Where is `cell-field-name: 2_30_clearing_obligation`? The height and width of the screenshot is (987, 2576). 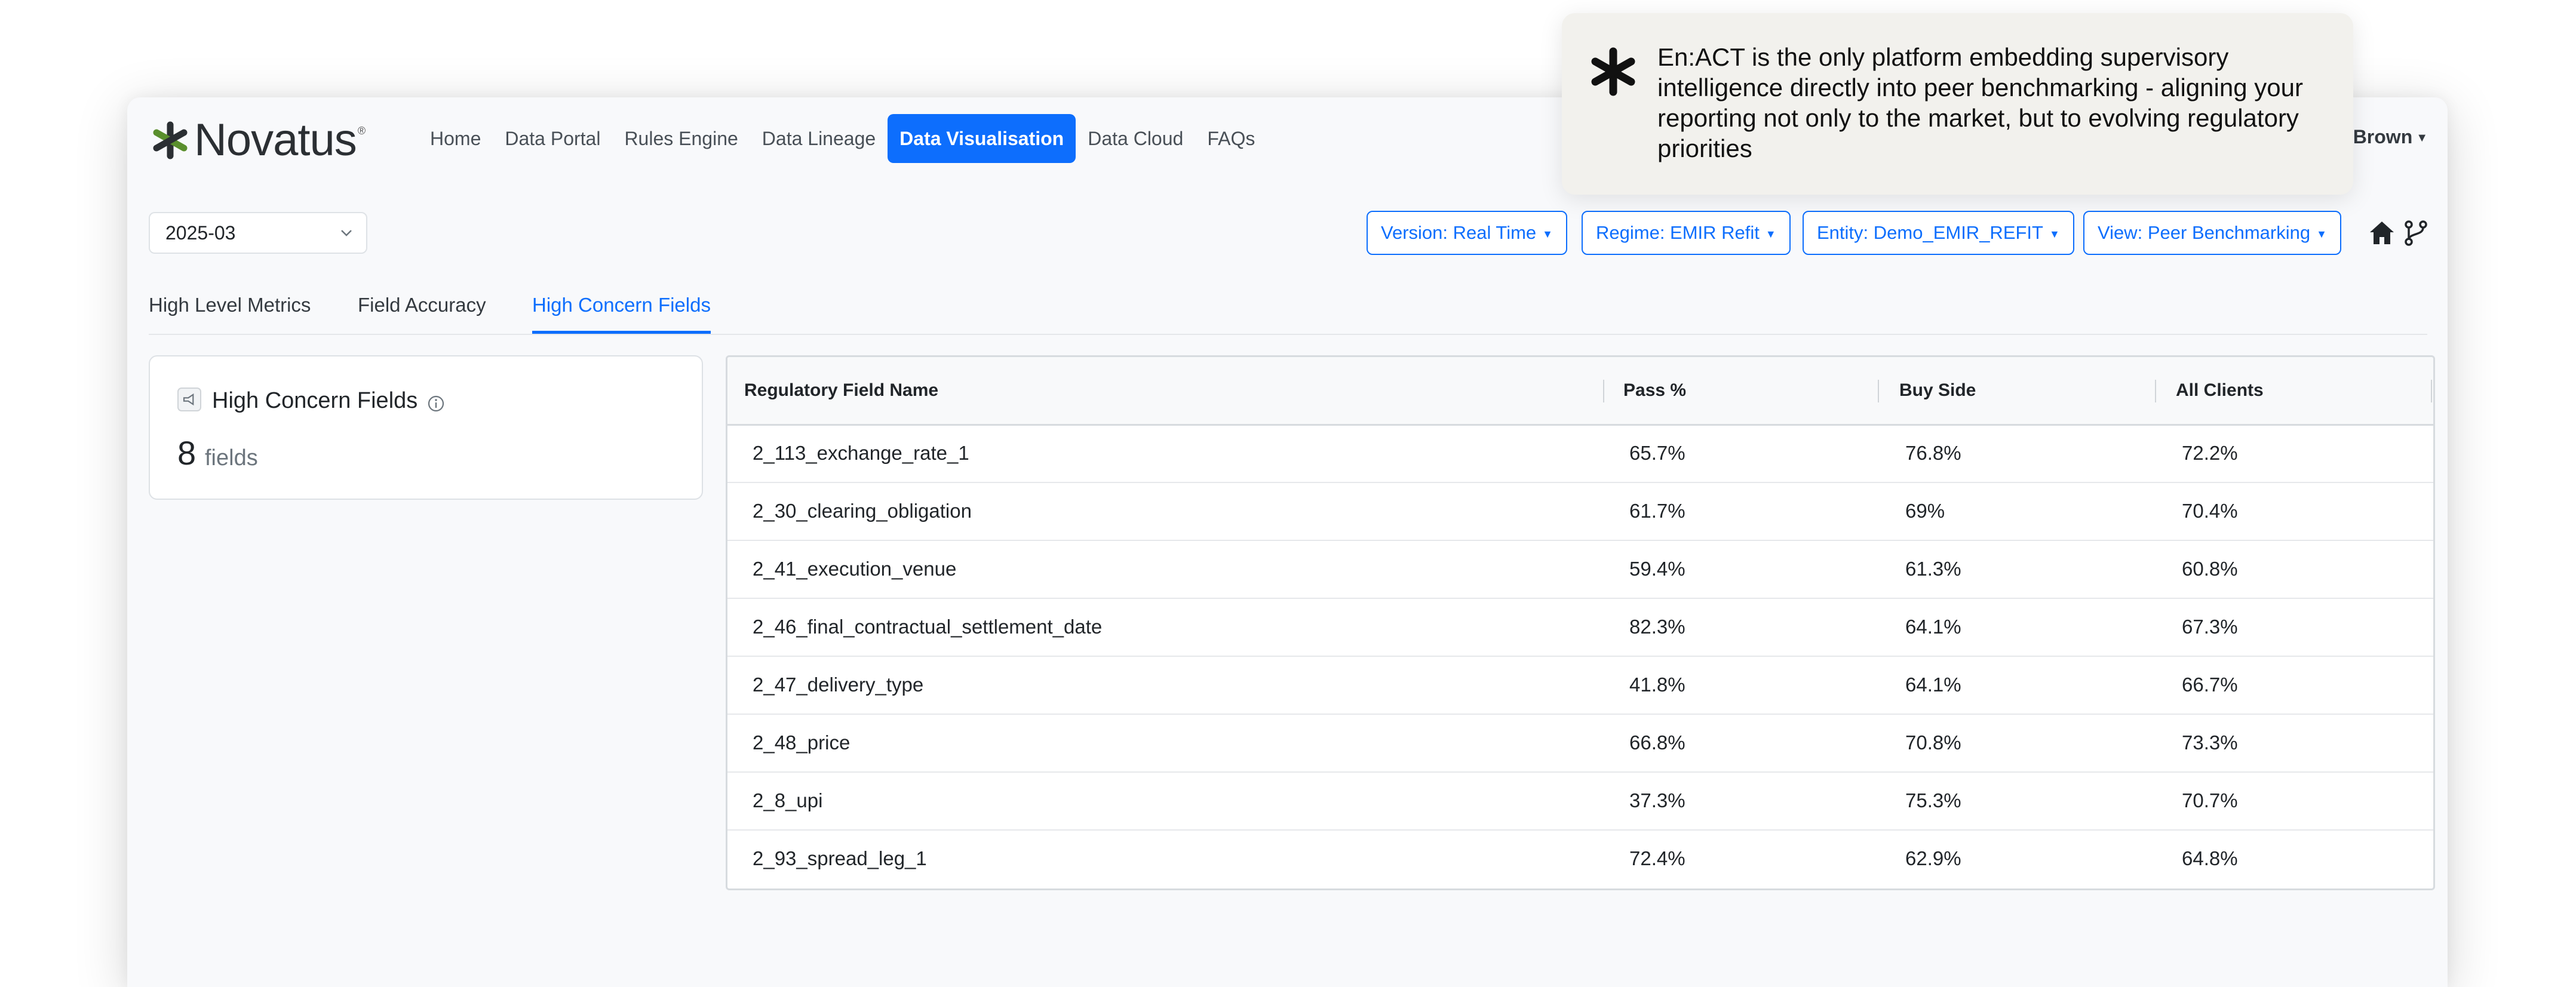
cell-field-name: 2_30_clearing_obligation is located at coordinates (862, 511).